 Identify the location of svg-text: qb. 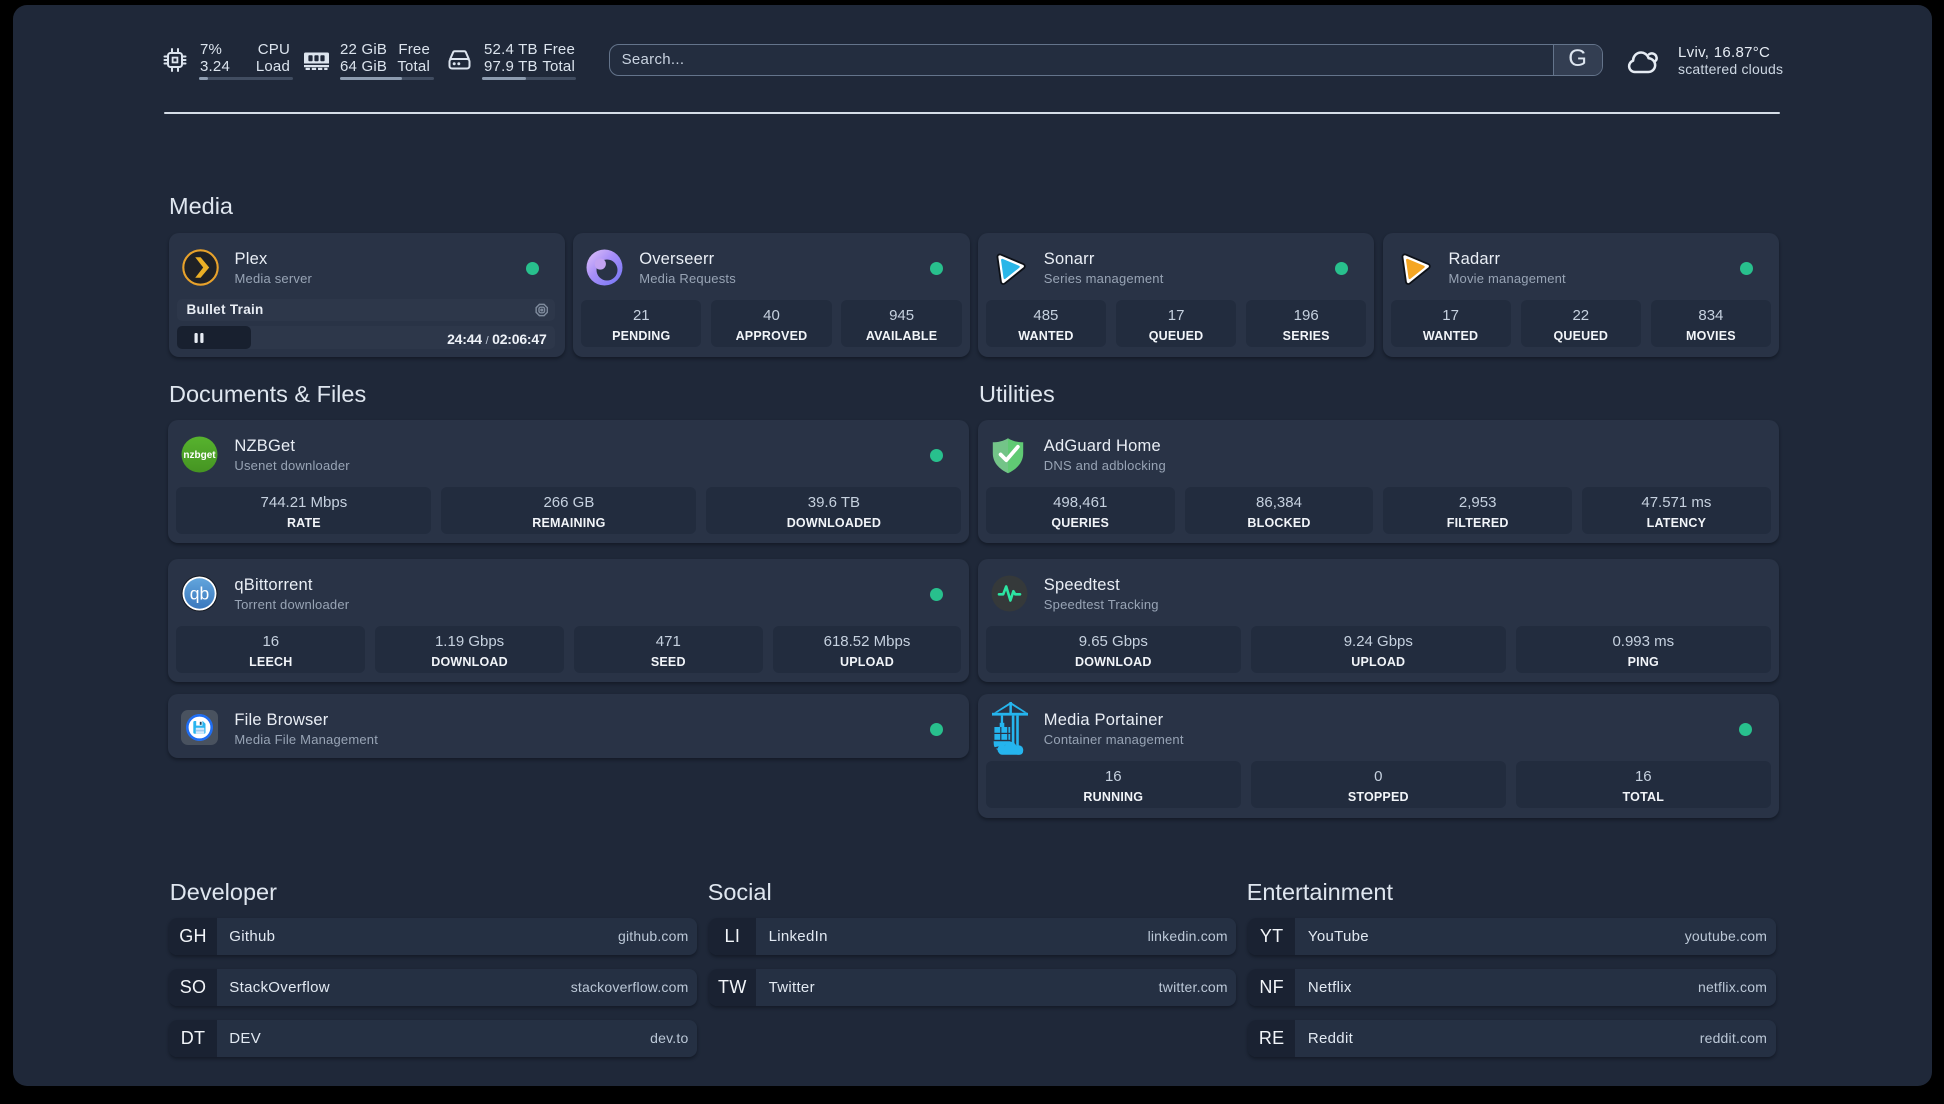
(199, 594).